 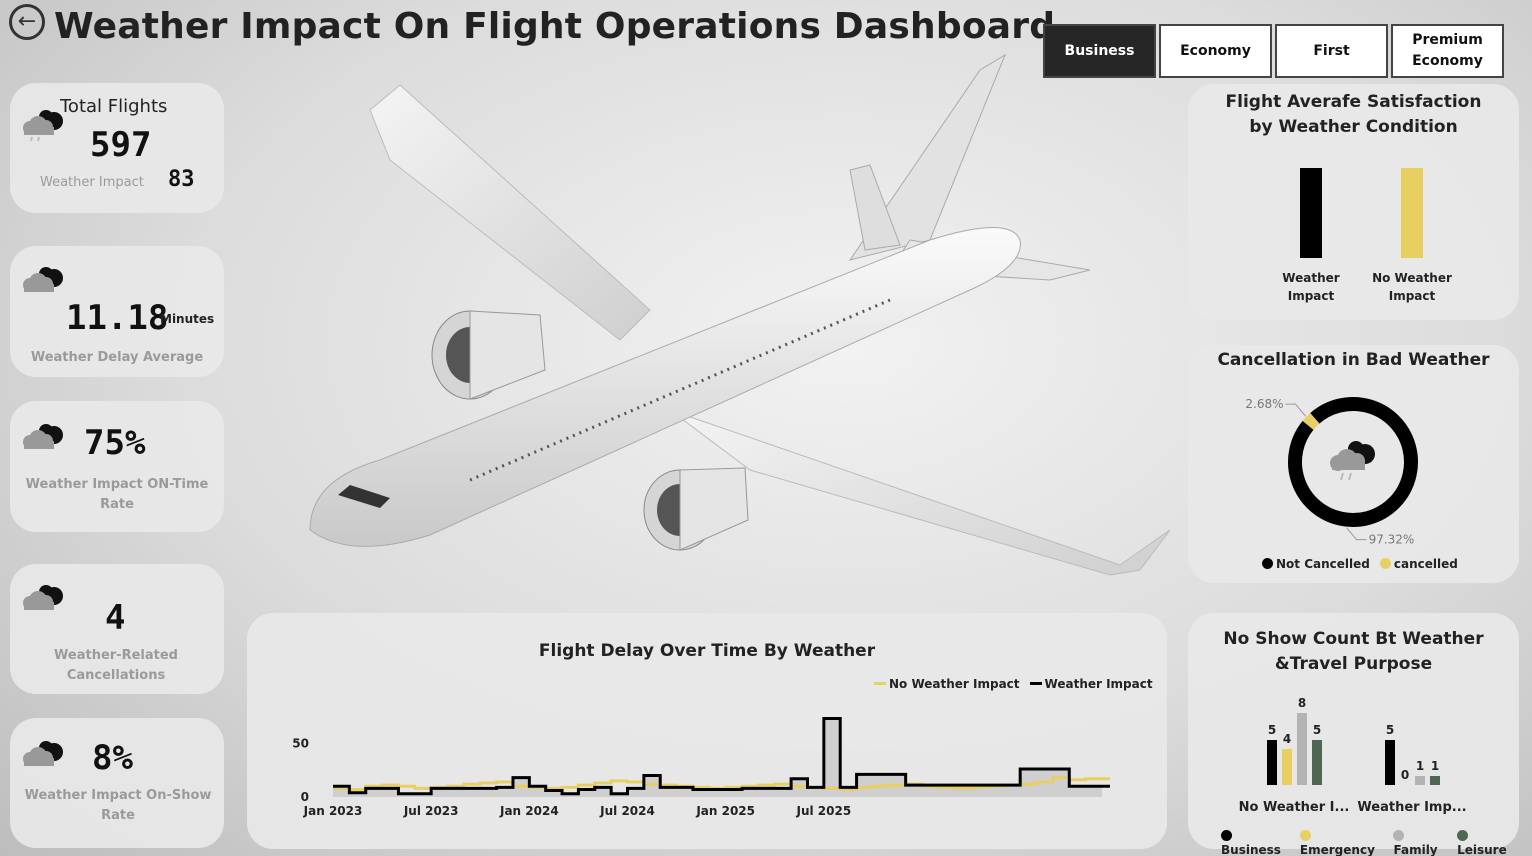 I want to click on cancellations-label: Weather-Related Cancellations, so click(x=116, y=666).